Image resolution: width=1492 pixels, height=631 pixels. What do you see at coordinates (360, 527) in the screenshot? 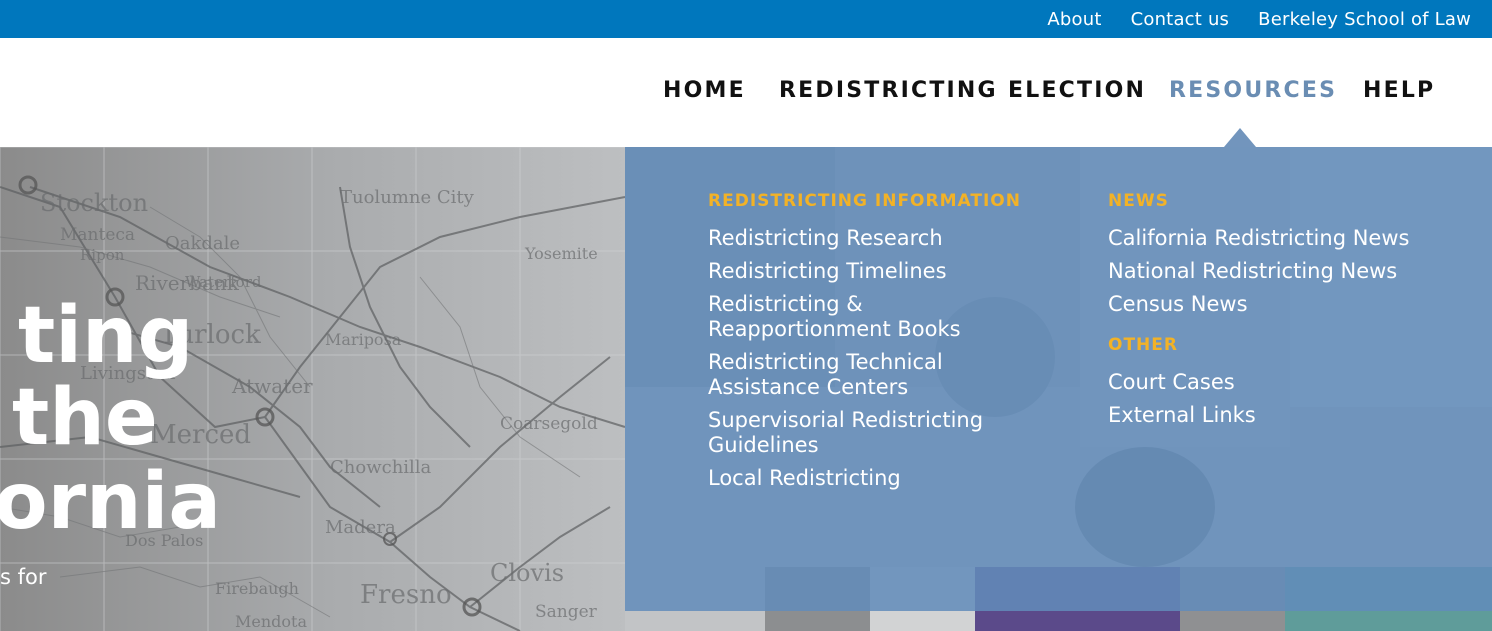
I see `map-label: Madera` at bounding box center [360, 527].